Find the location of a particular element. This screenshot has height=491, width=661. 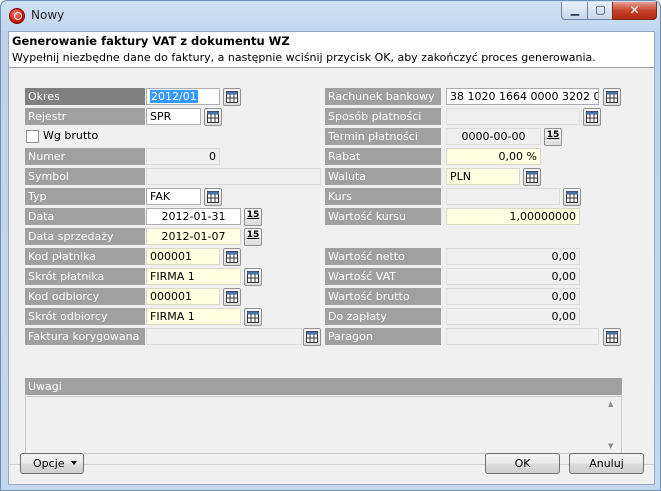

rachunek-field: 38 1020 1664 0000 3202 0128 is located at coordinates (522, 96).